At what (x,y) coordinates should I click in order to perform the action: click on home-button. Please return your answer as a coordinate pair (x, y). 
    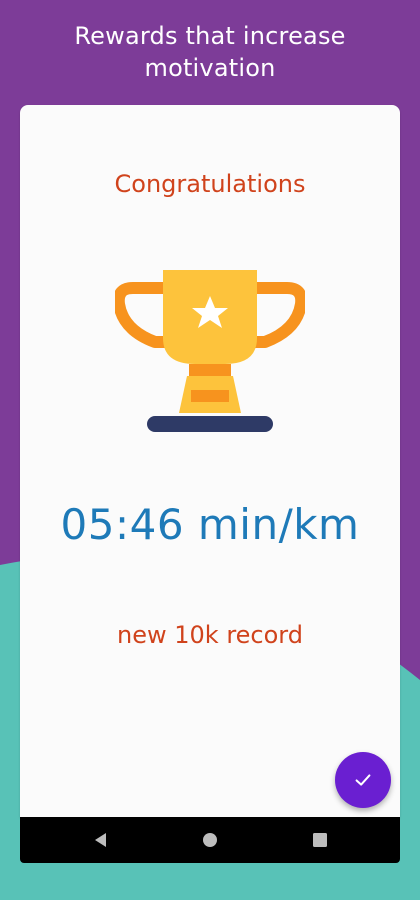
    Looking at the image, I should click on (210, 840).